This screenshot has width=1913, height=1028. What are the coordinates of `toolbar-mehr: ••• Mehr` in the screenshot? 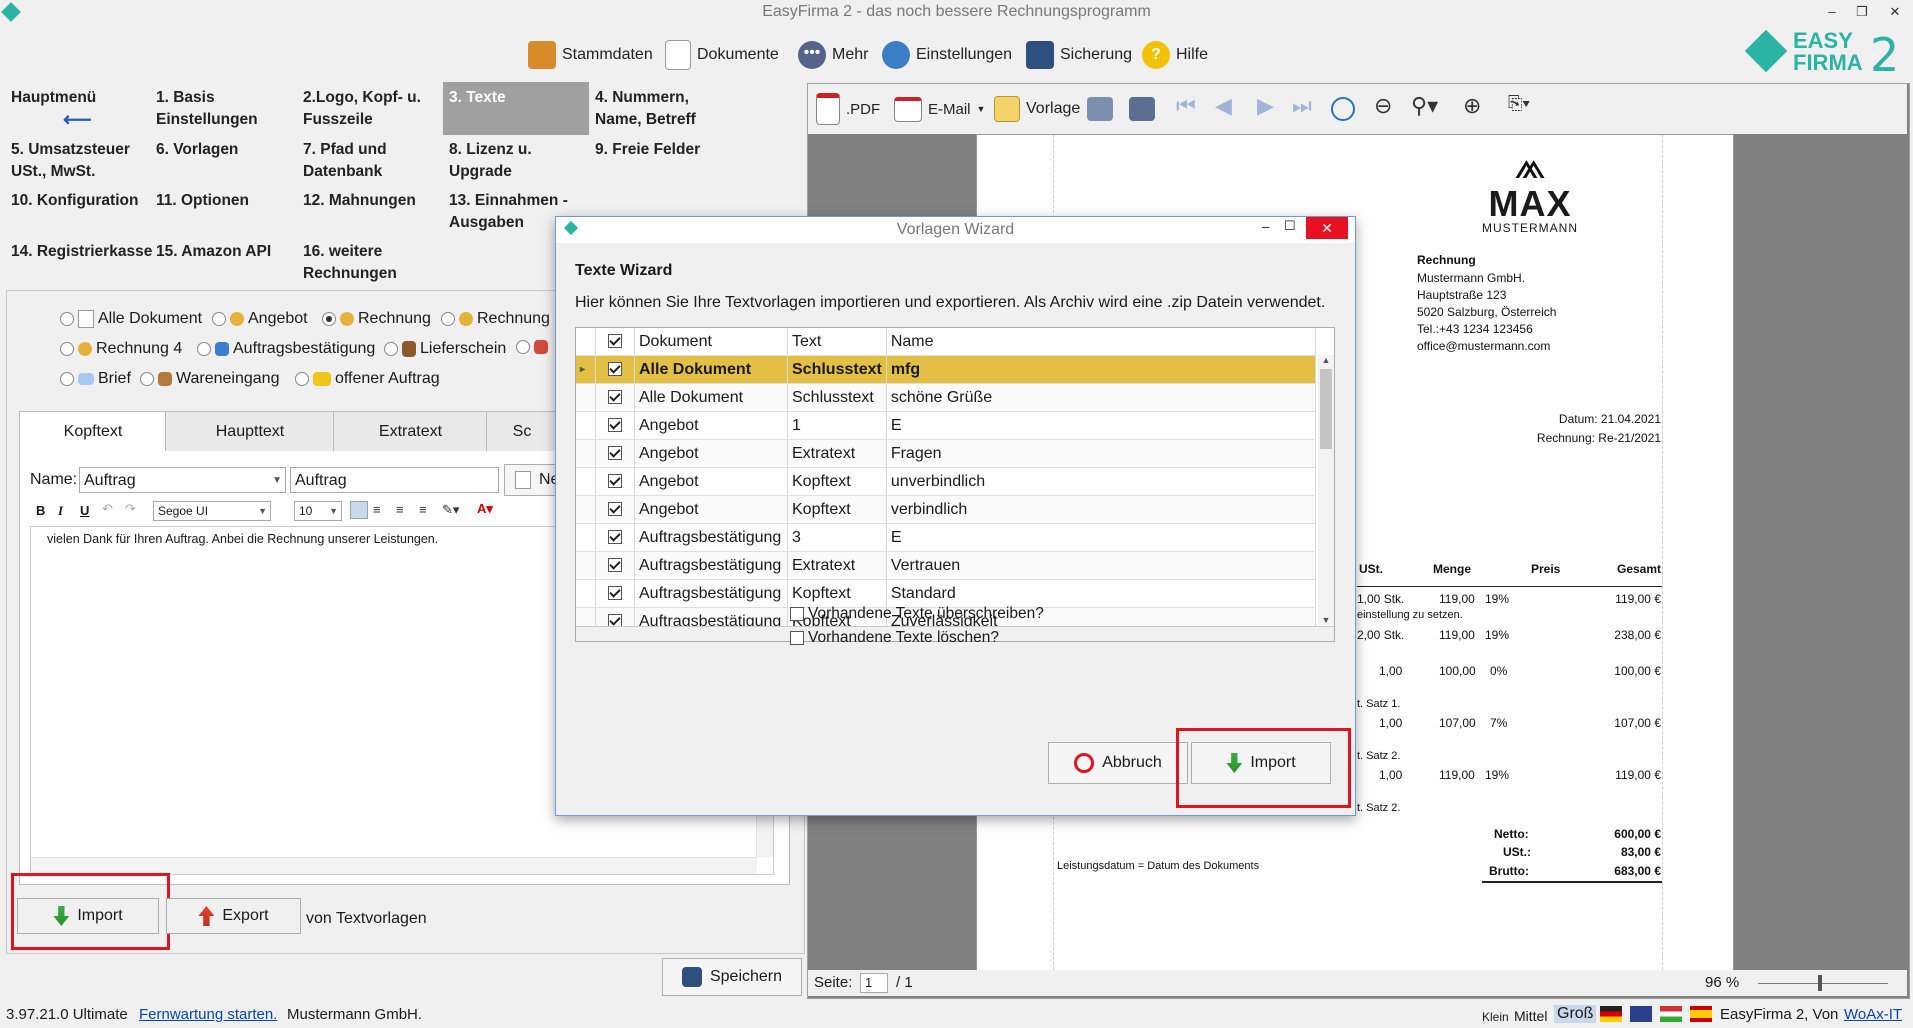 It's located at (833, 55).